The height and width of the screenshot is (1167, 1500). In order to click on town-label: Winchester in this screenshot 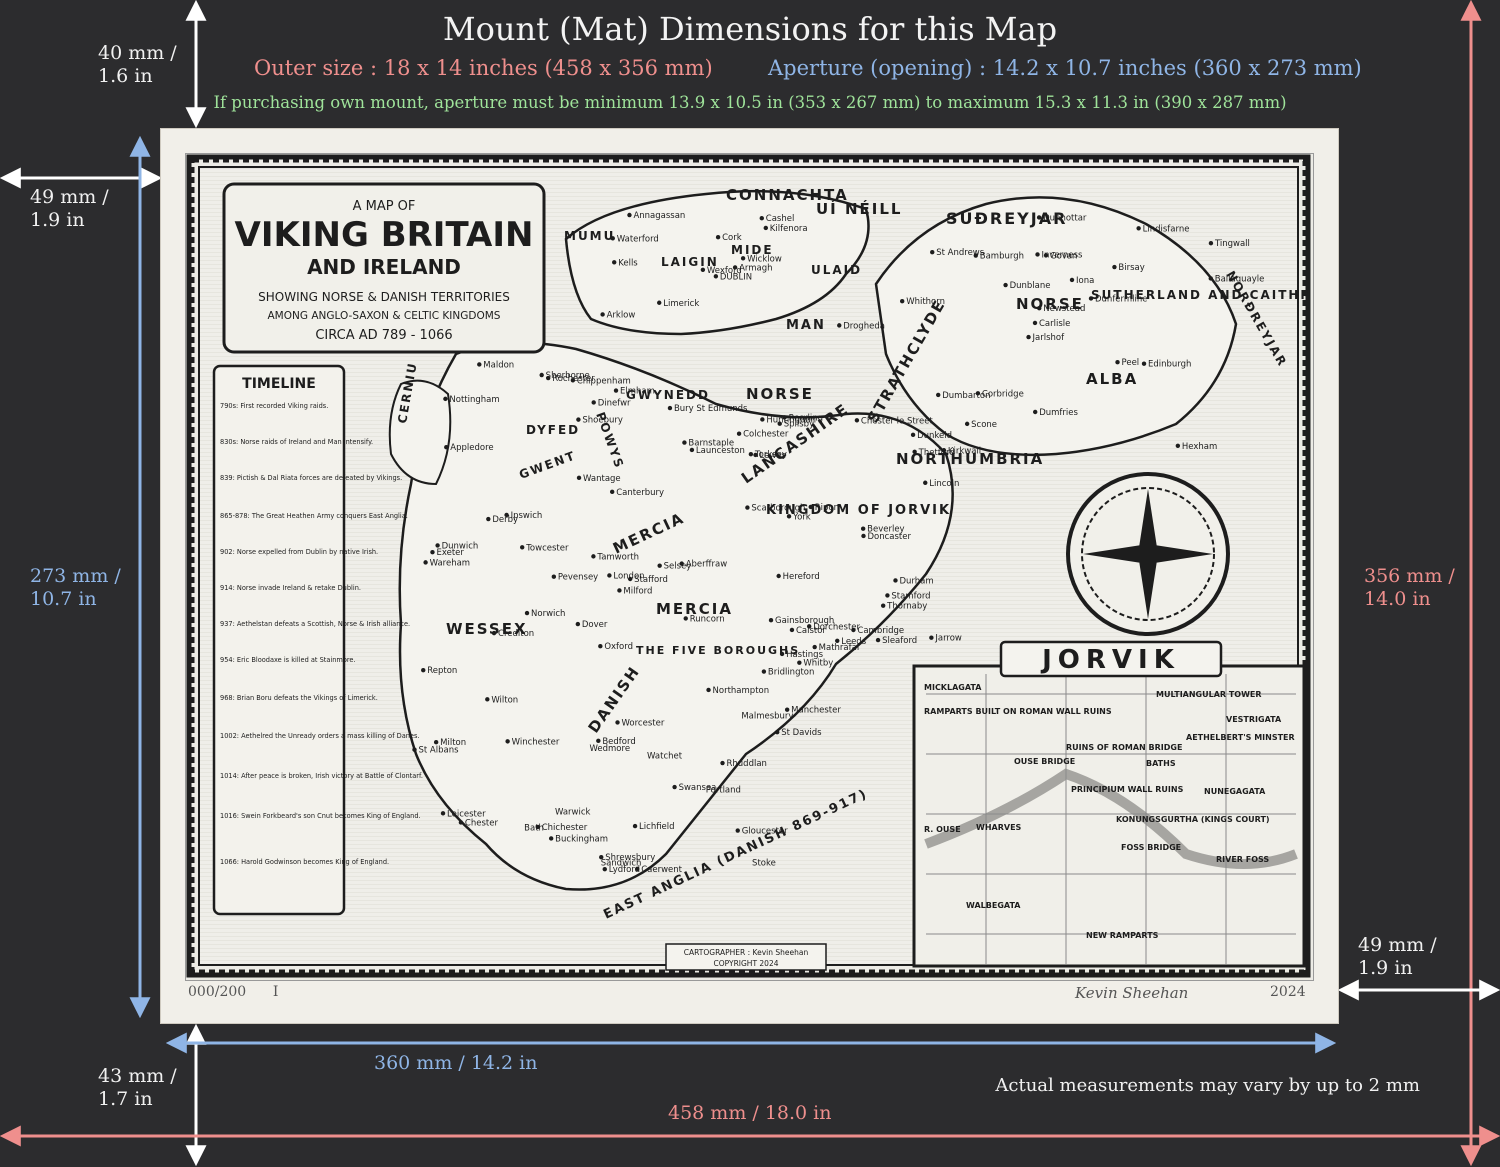, I will do `click(536, 742)`.